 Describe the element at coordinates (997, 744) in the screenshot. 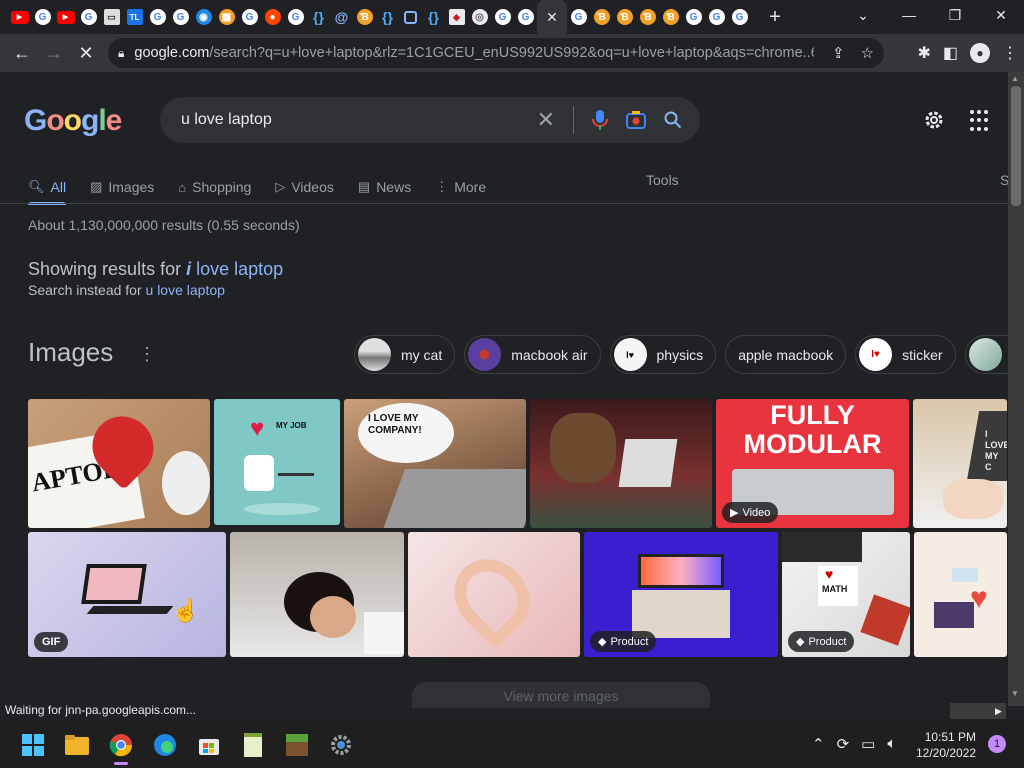

I see `notification-badge: 1` at that location.